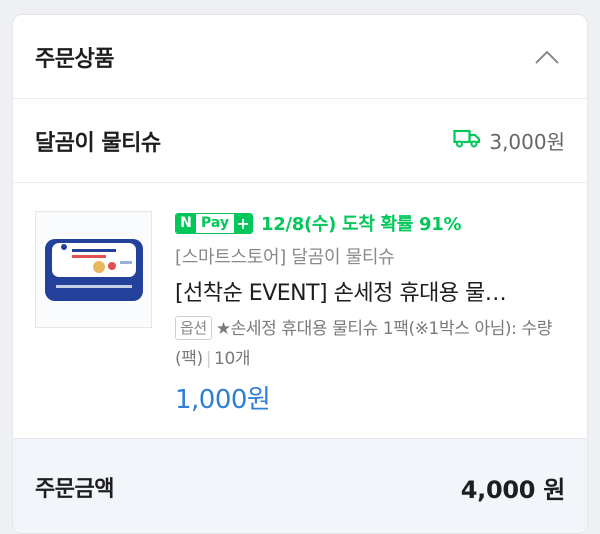 The width and height of the screenshot is (600, 534). I want to click on shipping-fee: 3,000원, so click(509, 140).